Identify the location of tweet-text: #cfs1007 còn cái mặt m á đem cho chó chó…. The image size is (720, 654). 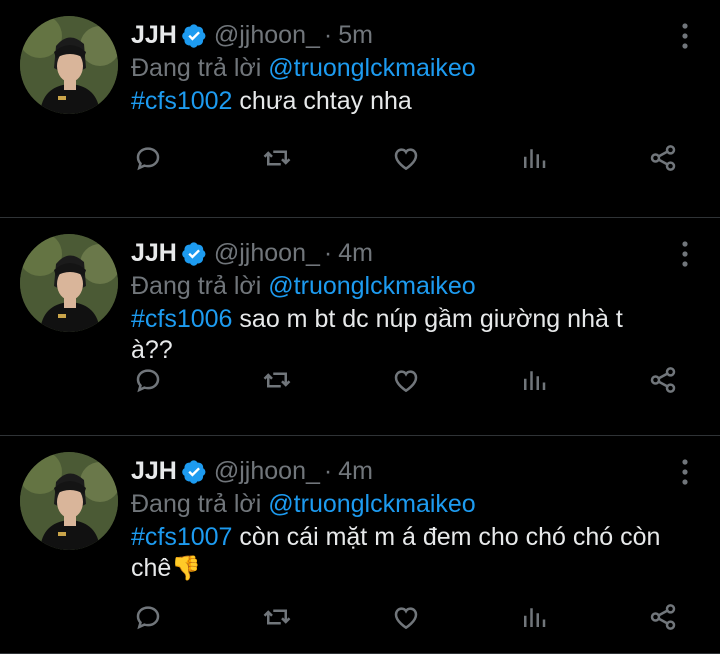
(400, 553).